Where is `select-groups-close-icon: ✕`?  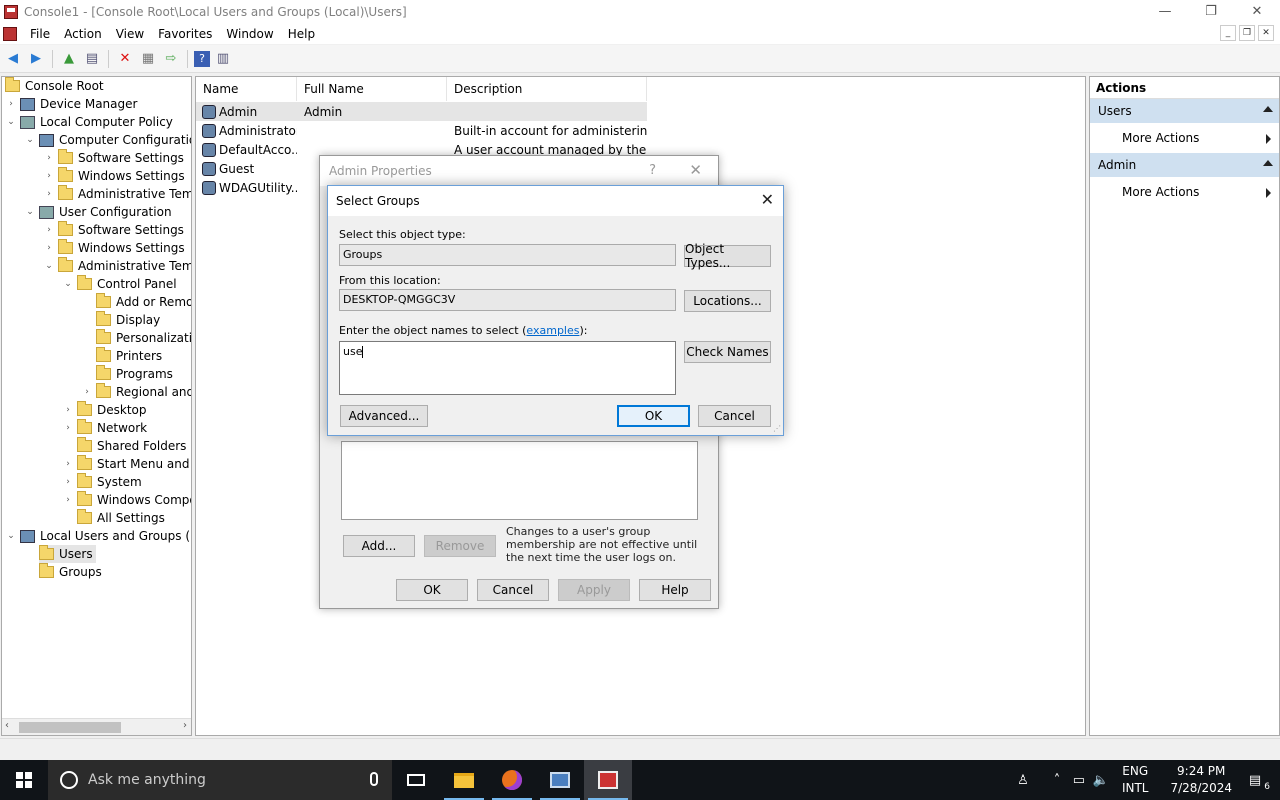 select-groups-close-icon: ✕ is located at coordinates (767, 199).